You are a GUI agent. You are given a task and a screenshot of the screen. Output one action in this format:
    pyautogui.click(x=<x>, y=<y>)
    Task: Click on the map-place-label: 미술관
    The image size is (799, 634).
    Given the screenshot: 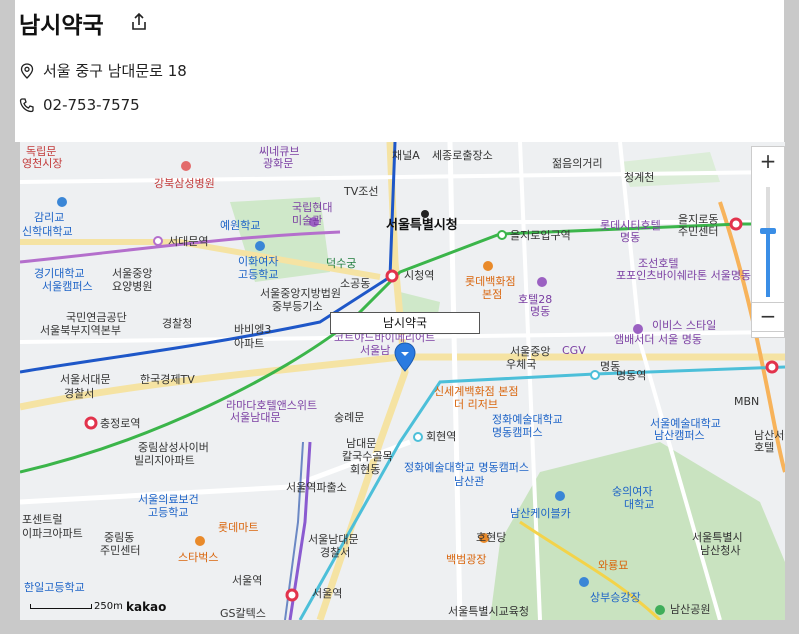 What is the action you would take?
    pyautogui.click(x=307, y=221)
    